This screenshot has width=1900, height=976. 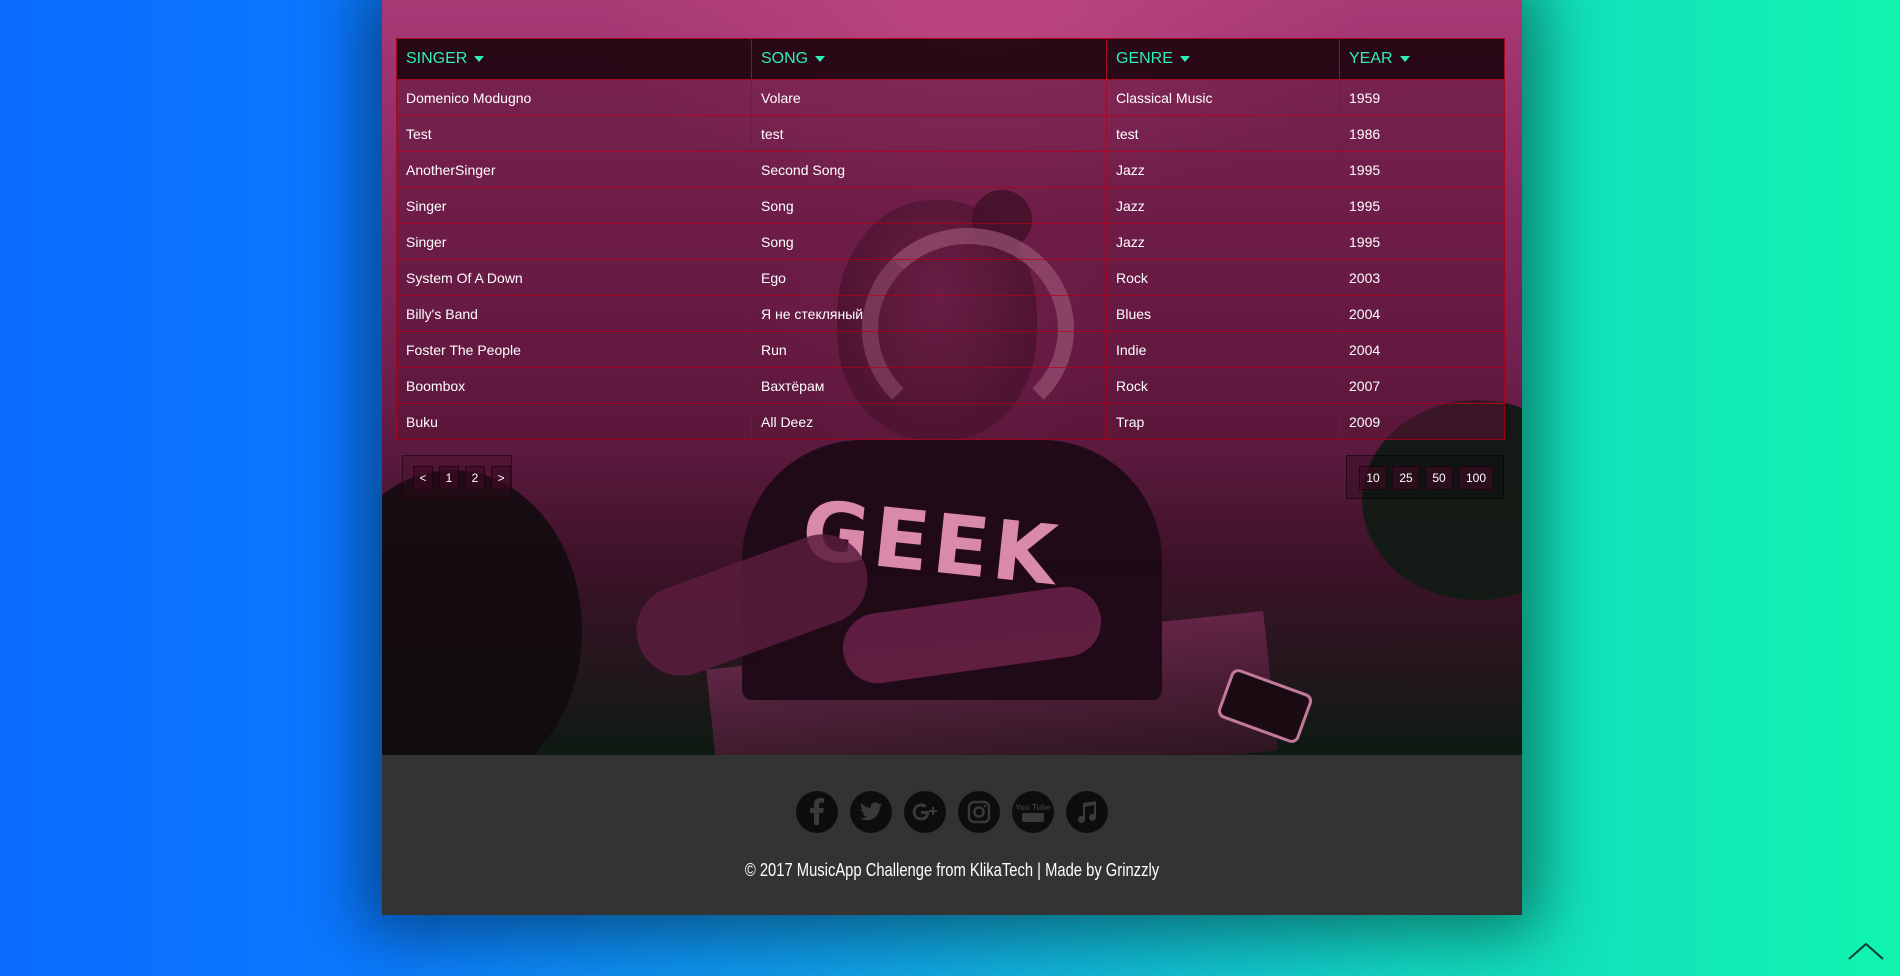 What do you see at coordinates (1033, 807) in the screenshot?
I see `youtube-label: You Tube` at bounding box center [1033, 807].